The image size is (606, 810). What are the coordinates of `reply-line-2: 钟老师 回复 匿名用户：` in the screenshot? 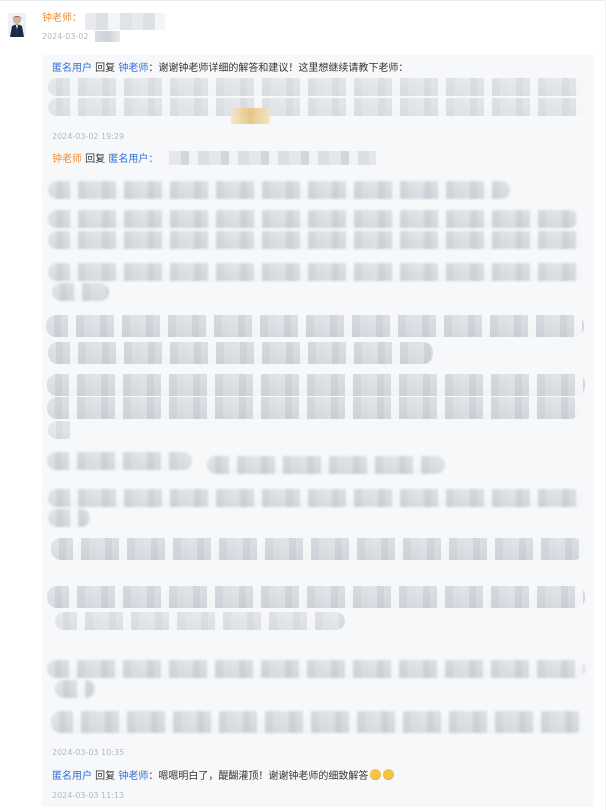 It's located at (105, 160).